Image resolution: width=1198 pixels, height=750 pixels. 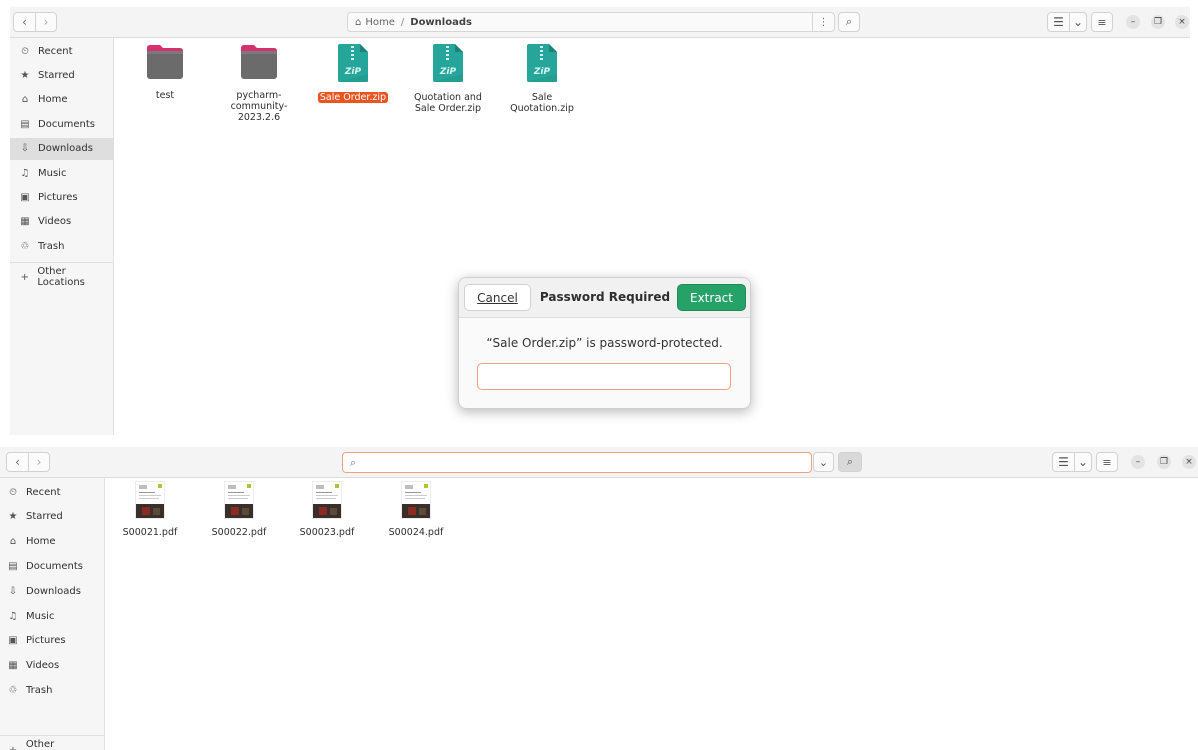 What do you see at coordinates (13, 690) in the screenshot?
I see `trash-icon: ♲` at bounding box center [13, 690].